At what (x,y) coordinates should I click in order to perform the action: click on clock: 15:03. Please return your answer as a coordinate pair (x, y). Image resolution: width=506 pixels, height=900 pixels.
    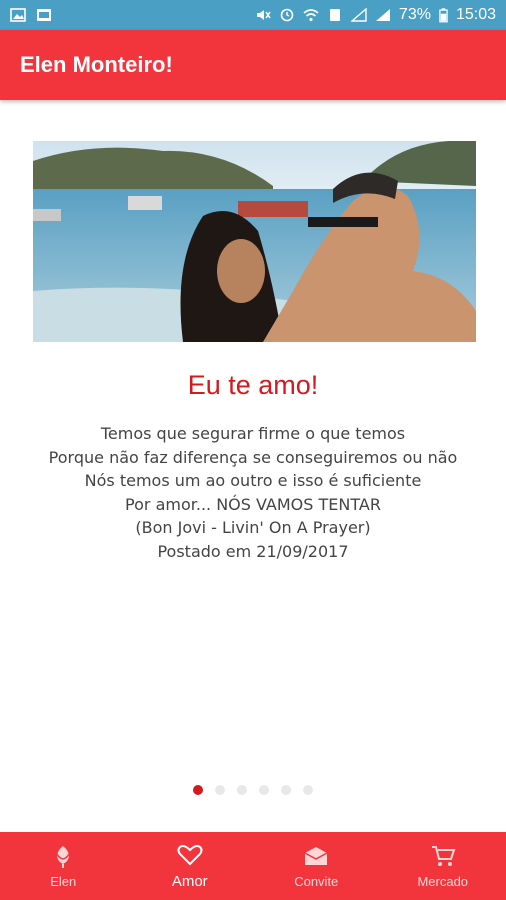
    Looking at the image, I should click on (475, 14).